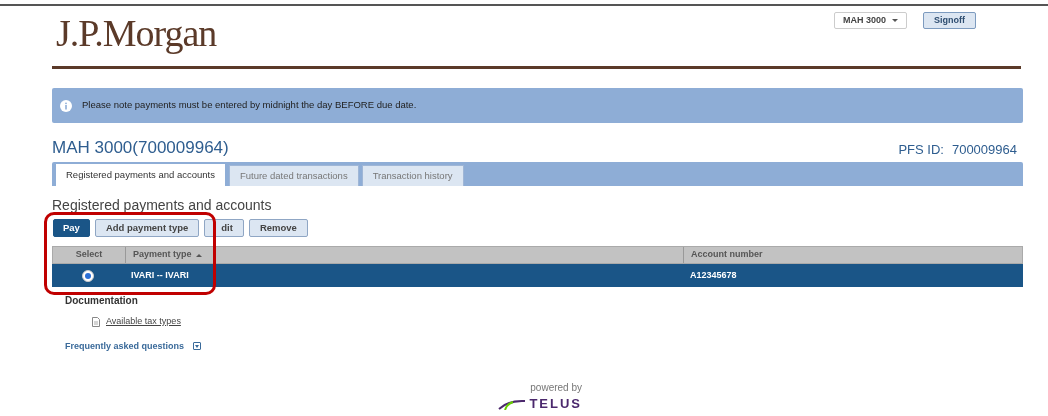  I want to click on faq-link: Frequently asked questions, so click(125, 346).